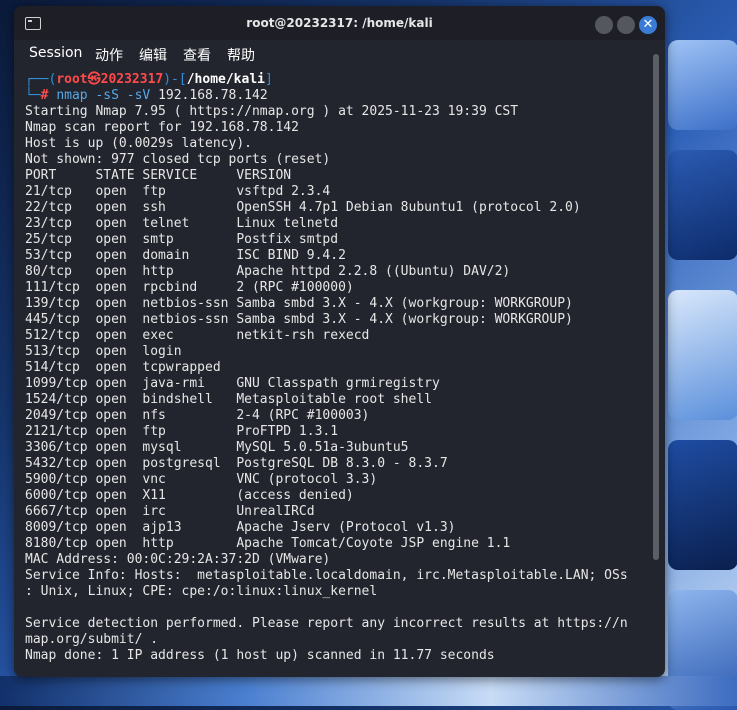 The height and width of the screenshot is (710, 737). What do you see at coordinates (178, 191) in the screenshot?
I see `output-line: 21/tcp open ftp vsftpd 2.3.4` at bounding box center [178, 191].